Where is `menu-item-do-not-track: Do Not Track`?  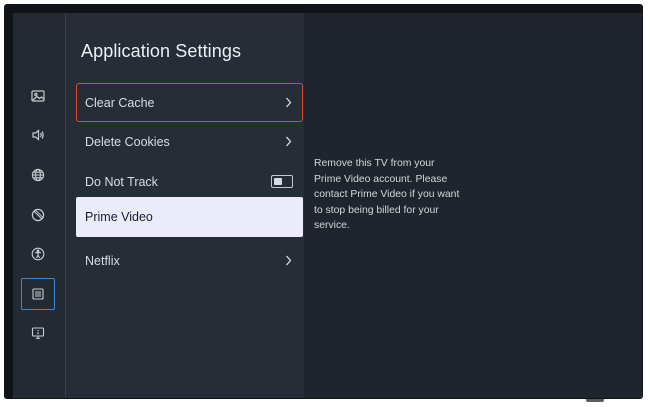 menu-item-do-not-track: Do Not Track is located at coordinates (189, 181).